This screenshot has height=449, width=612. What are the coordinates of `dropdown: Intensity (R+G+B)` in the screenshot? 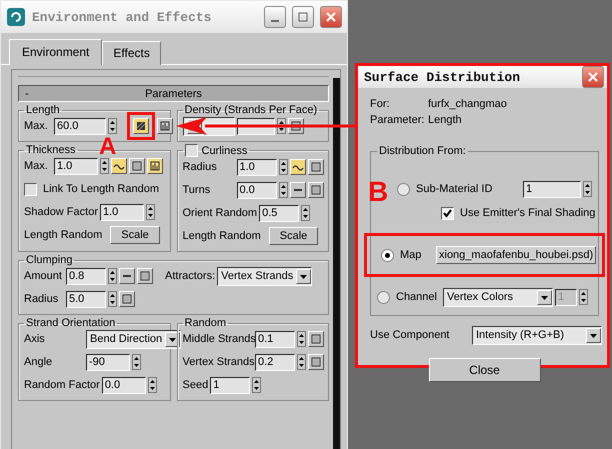 It's located at (537, 335).